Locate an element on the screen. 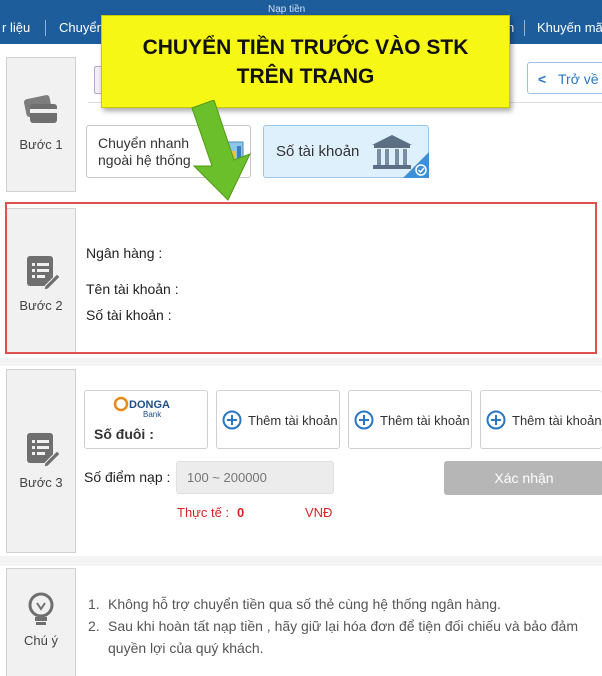 The width and height of the screenshot is (602, 676). selected-check-icon is located at coordinates (416, 165).